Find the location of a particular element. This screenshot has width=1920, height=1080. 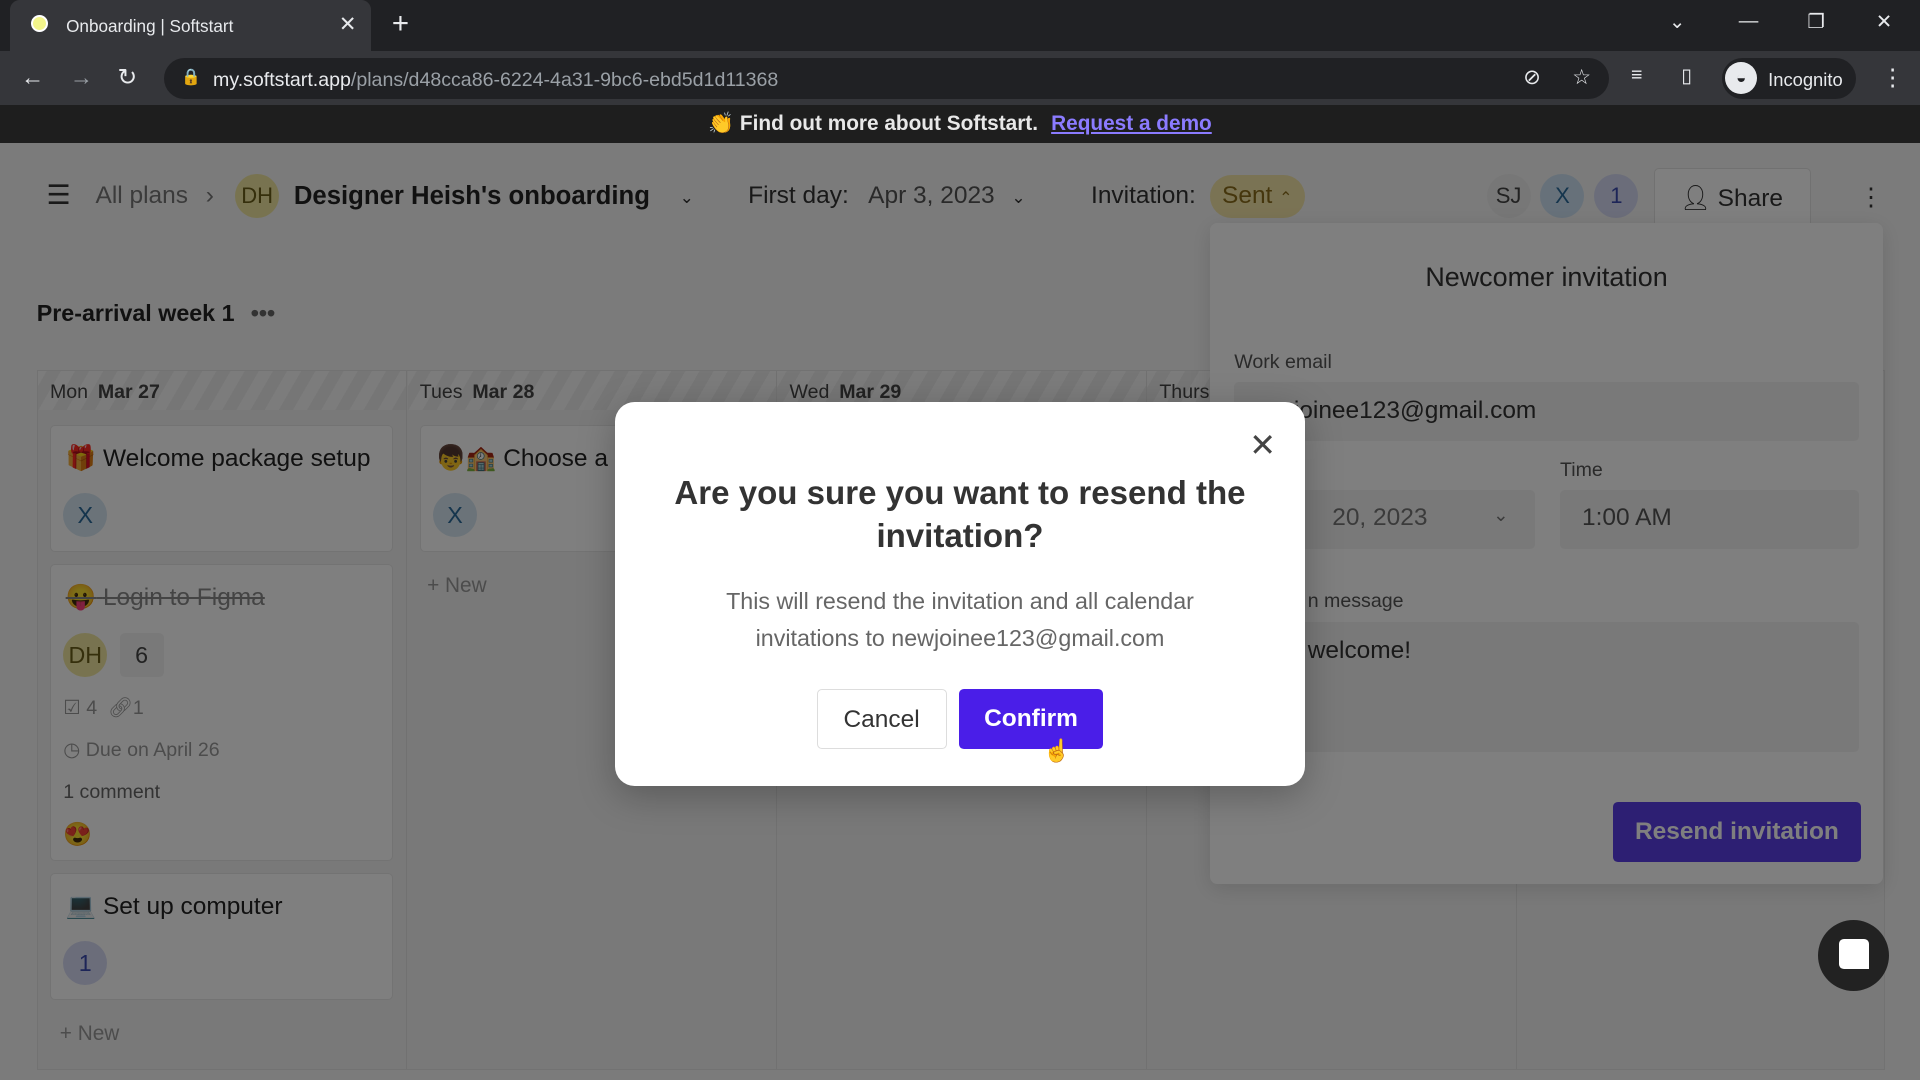

minimize-icon: — is located at coordinates (1749, 21).